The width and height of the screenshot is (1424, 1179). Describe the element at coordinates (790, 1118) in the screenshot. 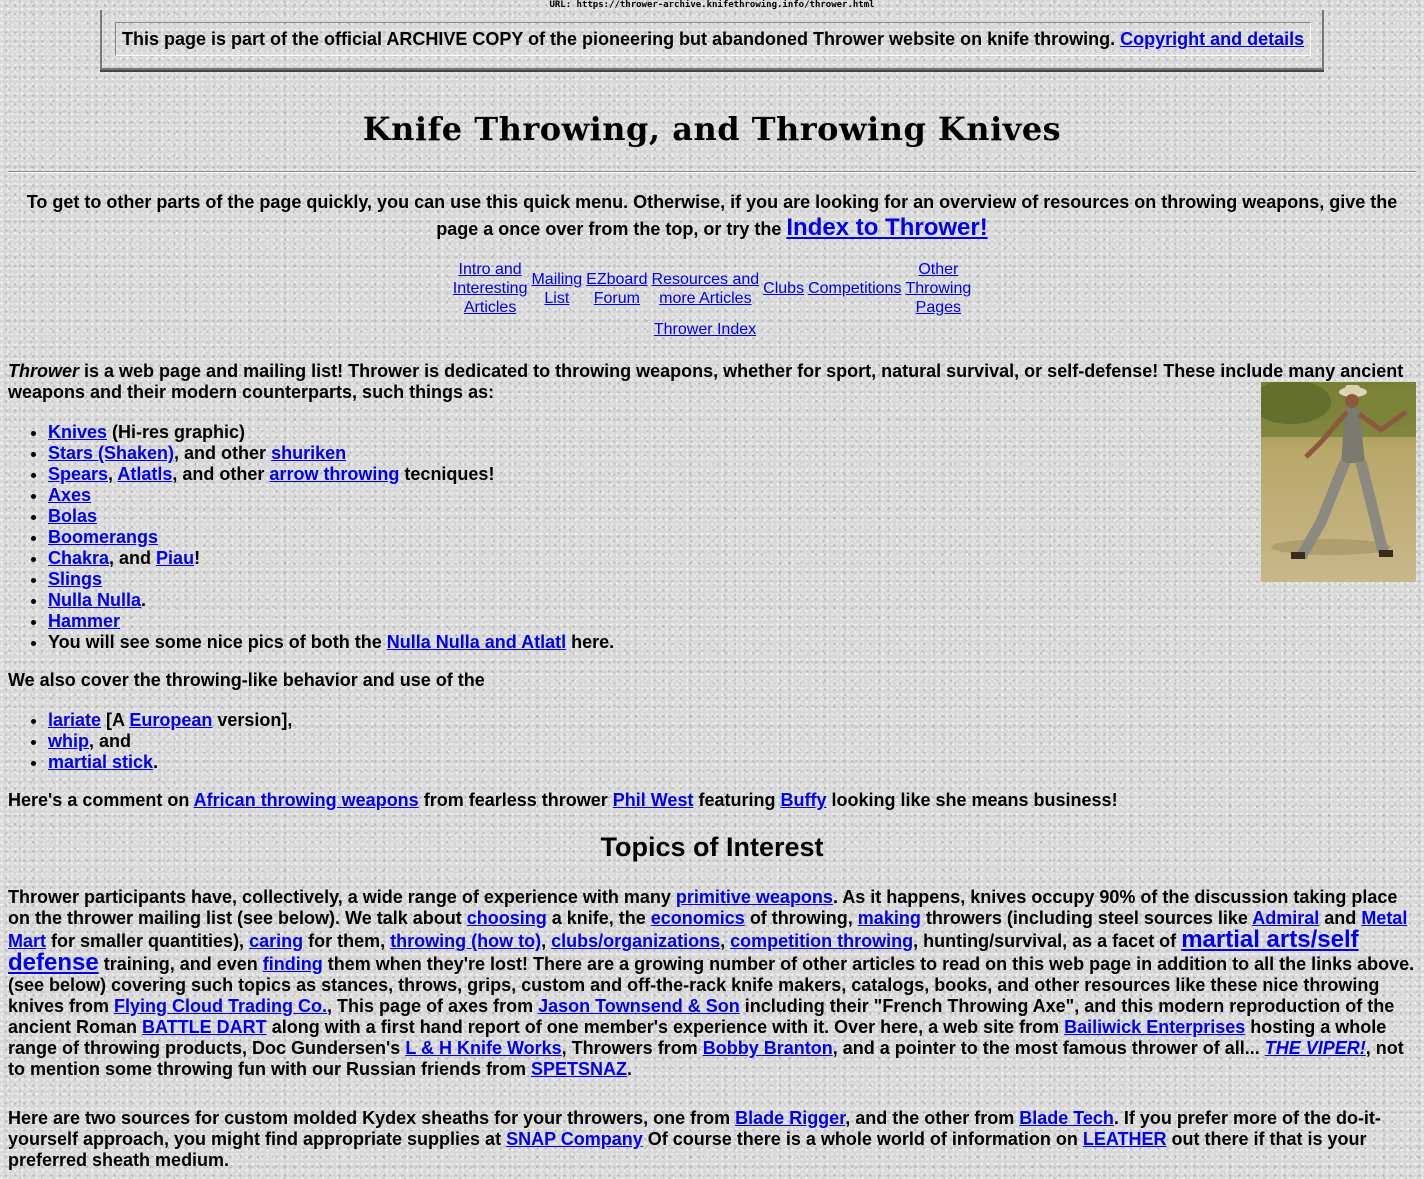

I see `blade-rigger-link: Blade Rigger` at that location.